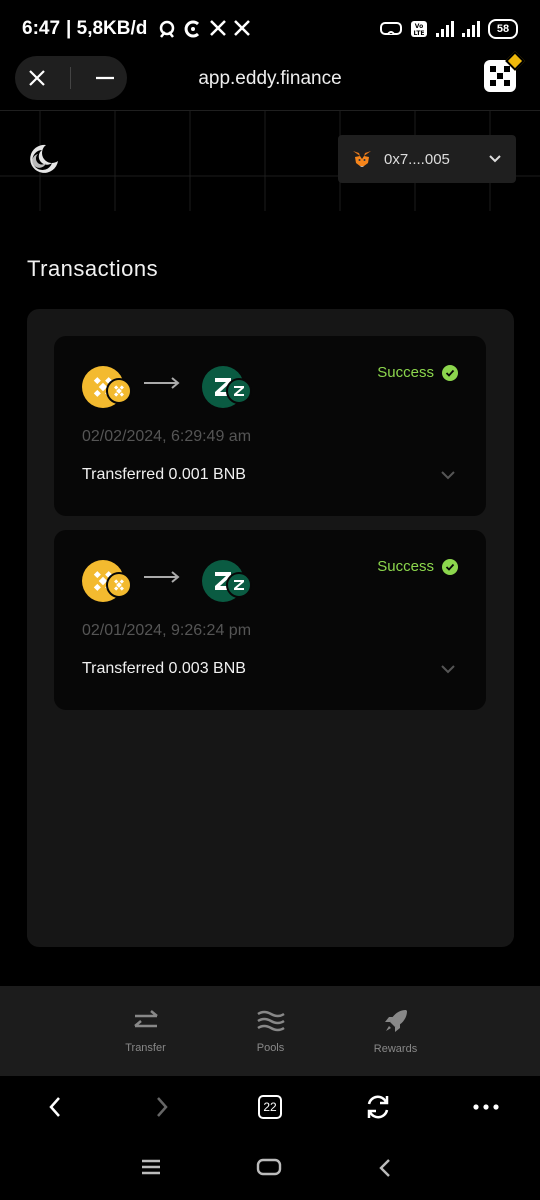 This screenshot has width=540, height=1200. I want to click on divider, so click(70, 78).